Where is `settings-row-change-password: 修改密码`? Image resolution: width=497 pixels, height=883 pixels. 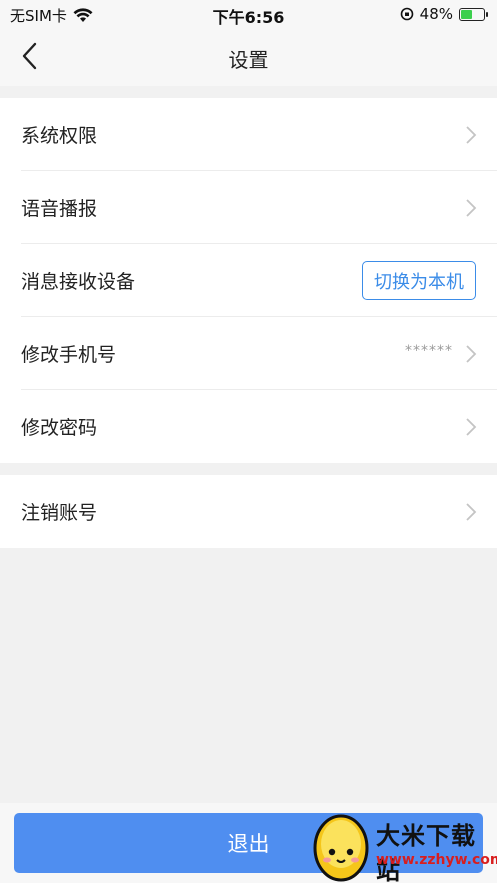
settings-row-change-password: 修改密码 is located at coordinates (248, 426).